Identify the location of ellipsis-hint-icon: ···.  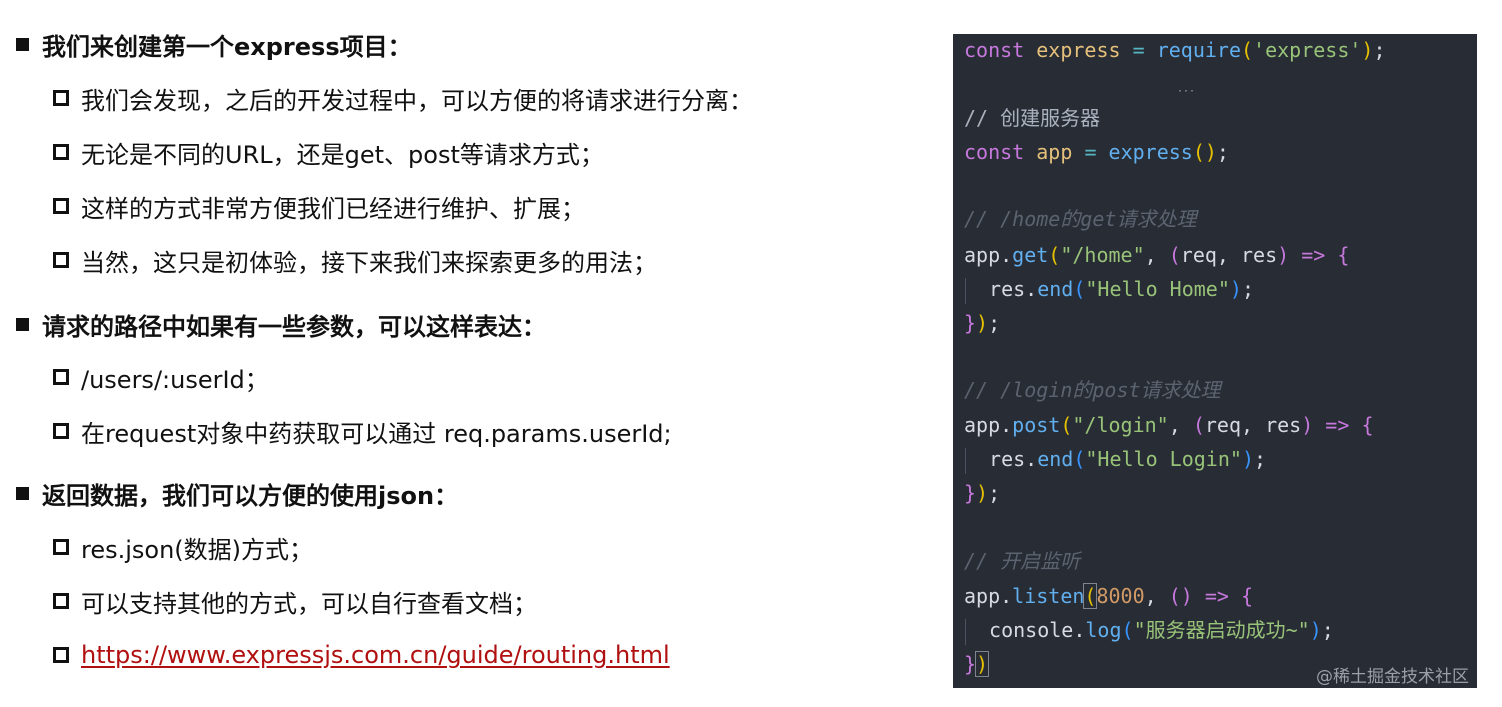
(1186, 91).